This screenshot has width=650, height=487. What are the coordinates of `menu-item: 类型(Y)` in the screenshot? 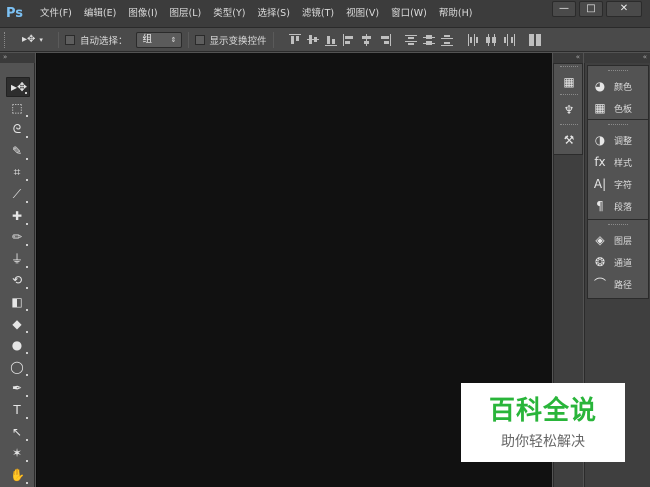 It's located at (229, 14).